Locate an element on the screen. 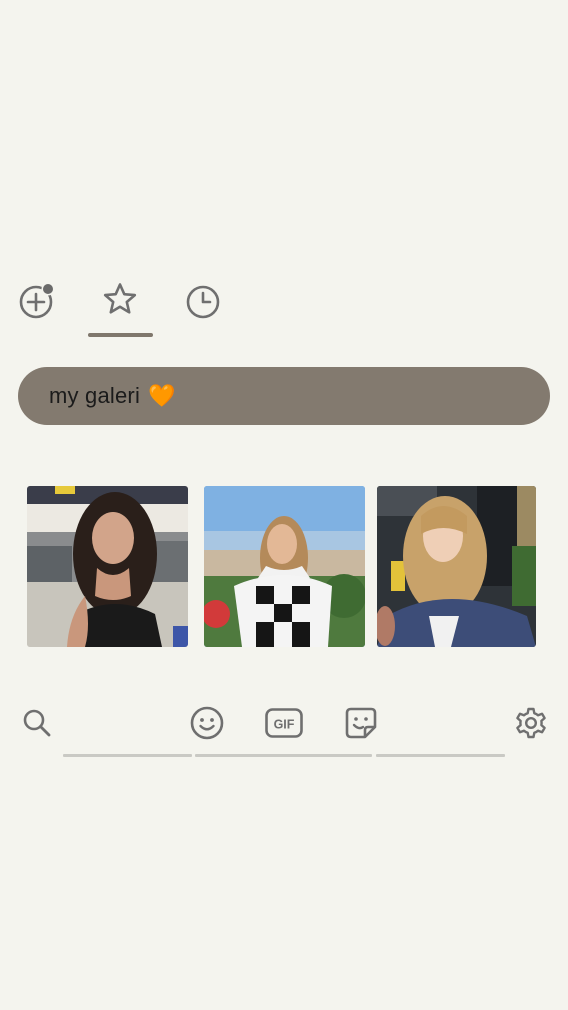  gif-icon: GIF is located at coordinates (284, 723).